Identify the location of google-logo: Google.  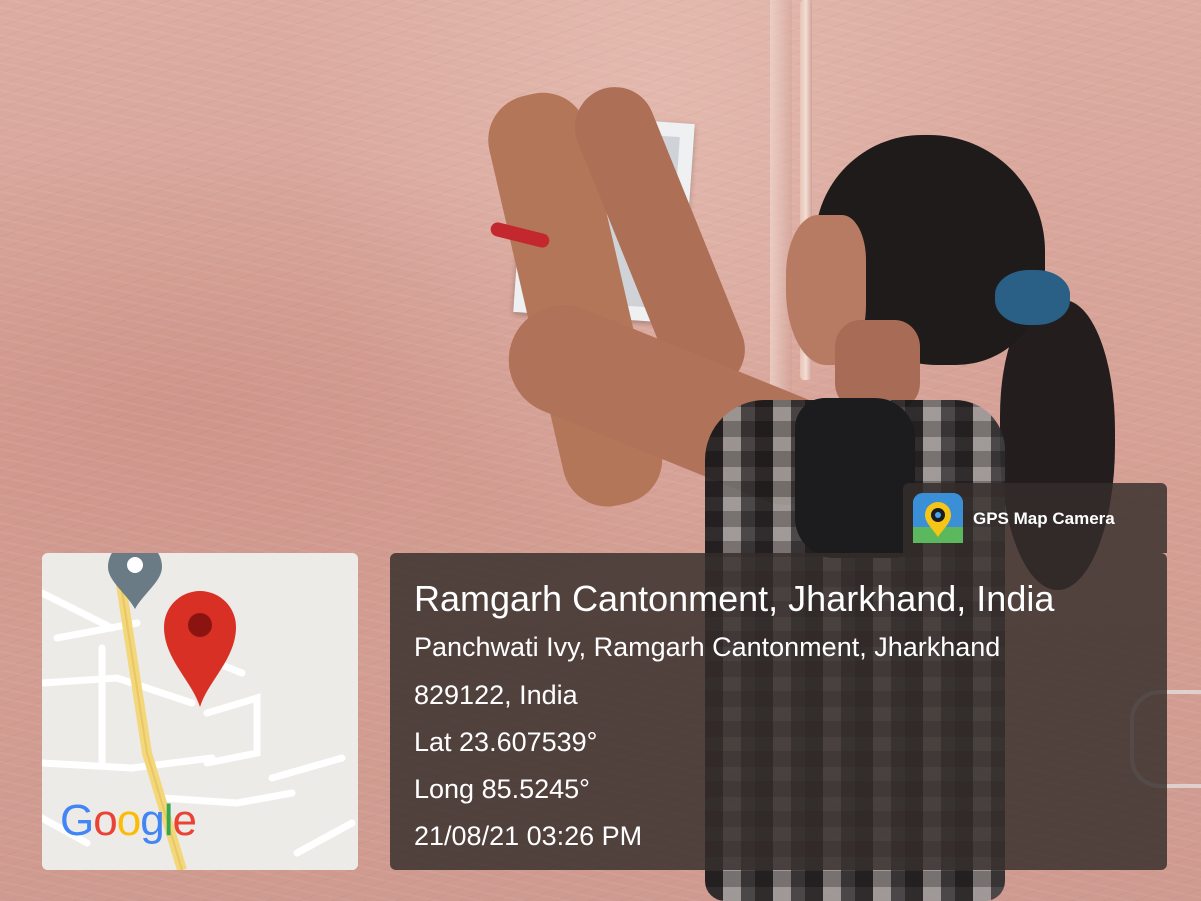
(128, 821).